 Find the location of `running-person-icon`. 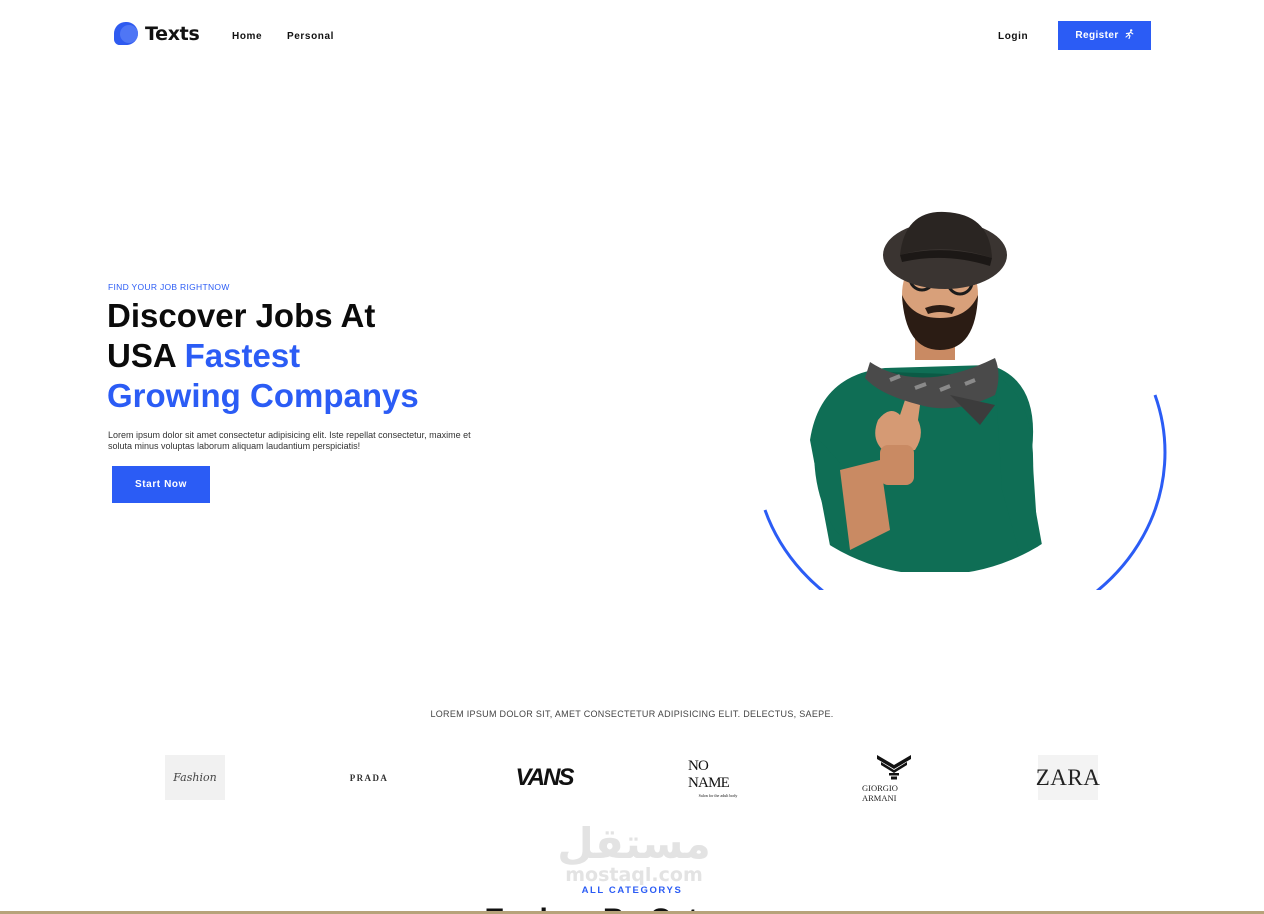

running-person-icon is located at coordinates (1129, 35).